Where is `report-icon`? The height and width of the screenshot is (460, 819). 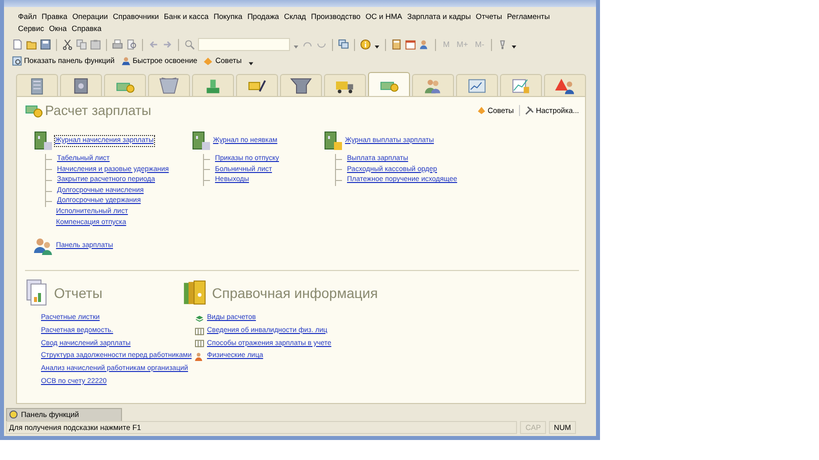
report-icon is located at coordinates (37, 293).